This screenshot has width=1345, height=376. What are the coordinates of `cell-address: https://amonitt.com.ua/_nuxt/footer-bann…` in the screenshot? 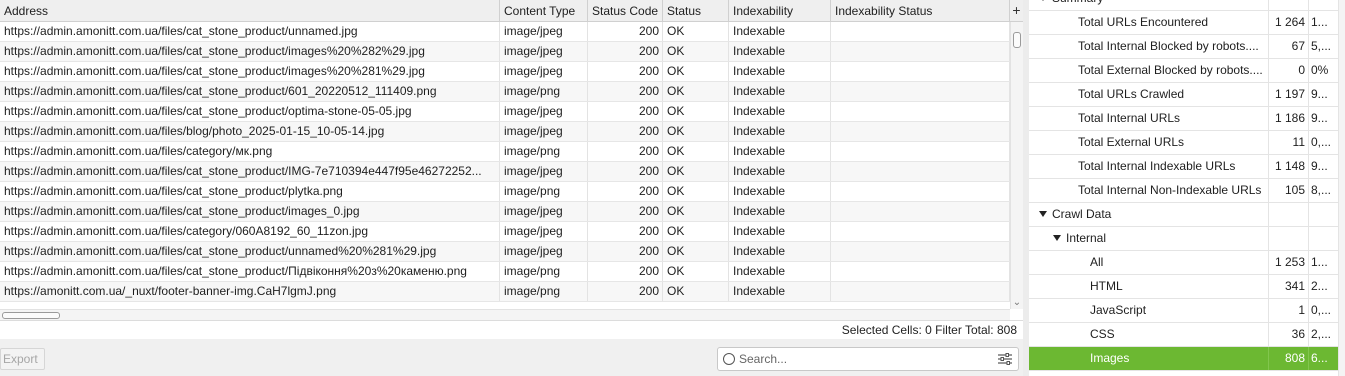 It's located at (250, 291).